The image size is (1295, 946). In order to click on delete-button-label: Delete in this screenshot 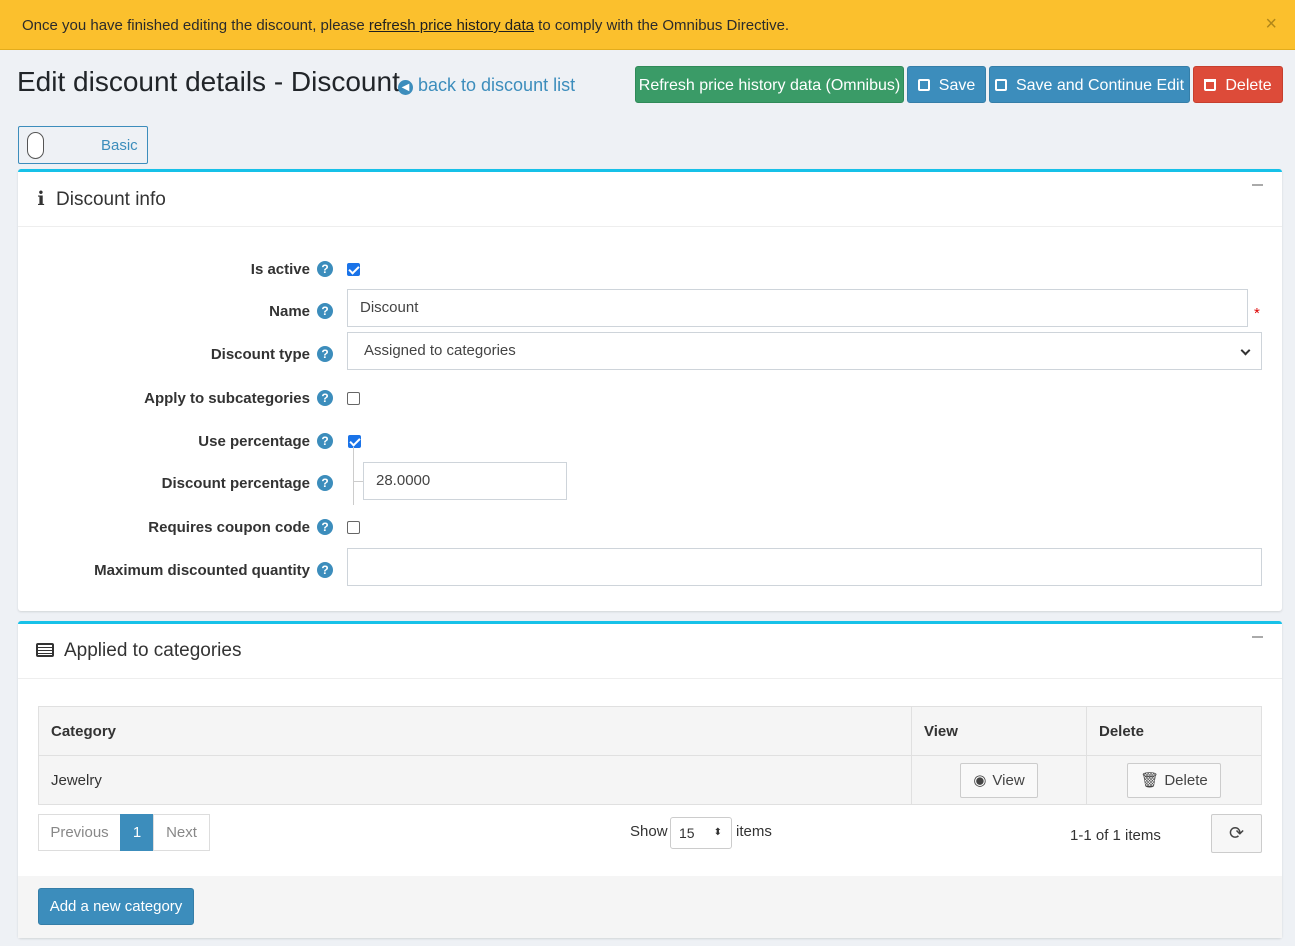, I will do `click(1248, 85)`.